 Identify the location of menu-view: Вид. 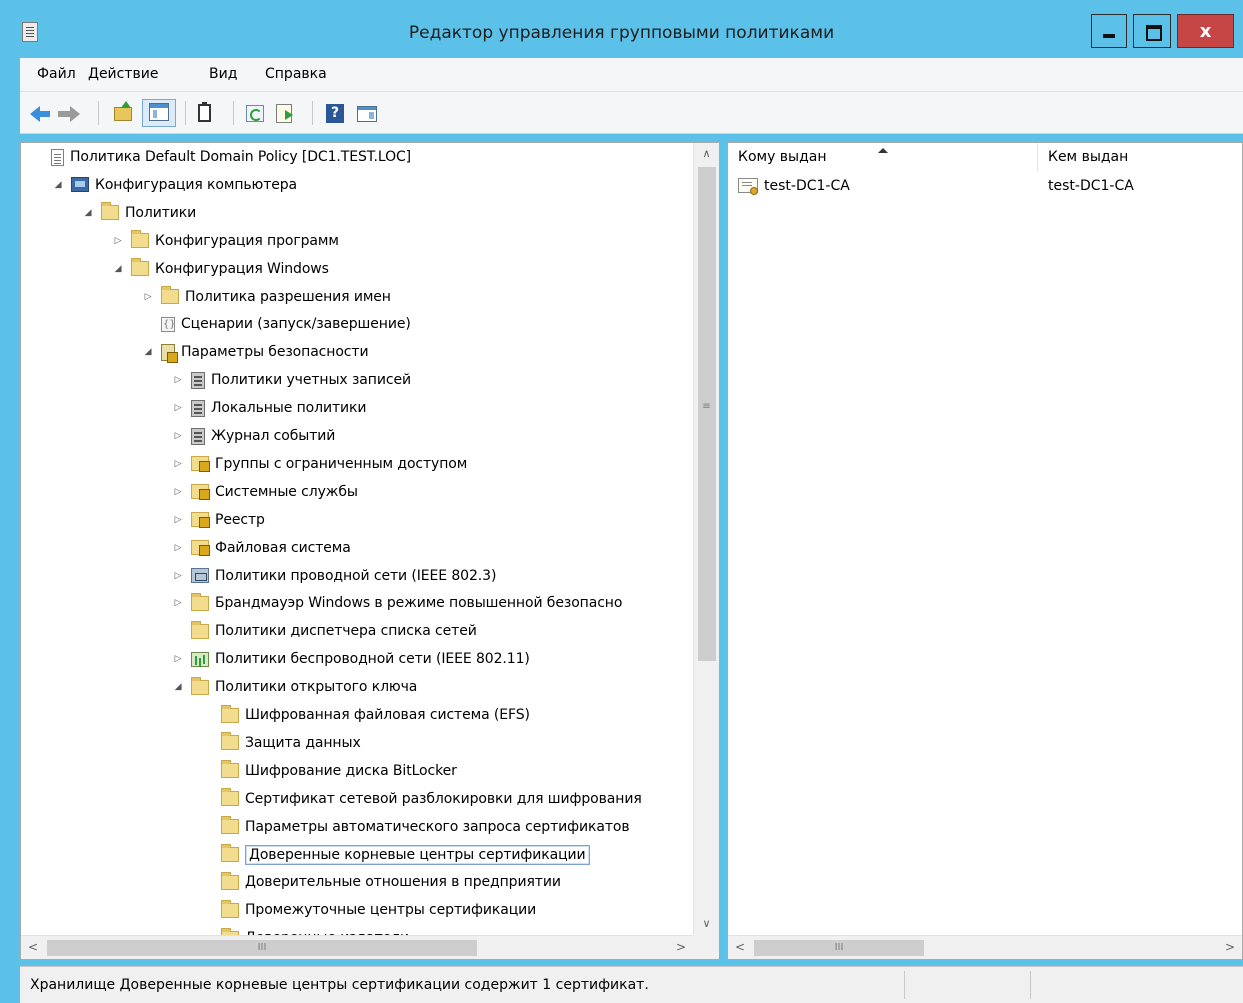
(223, 74).